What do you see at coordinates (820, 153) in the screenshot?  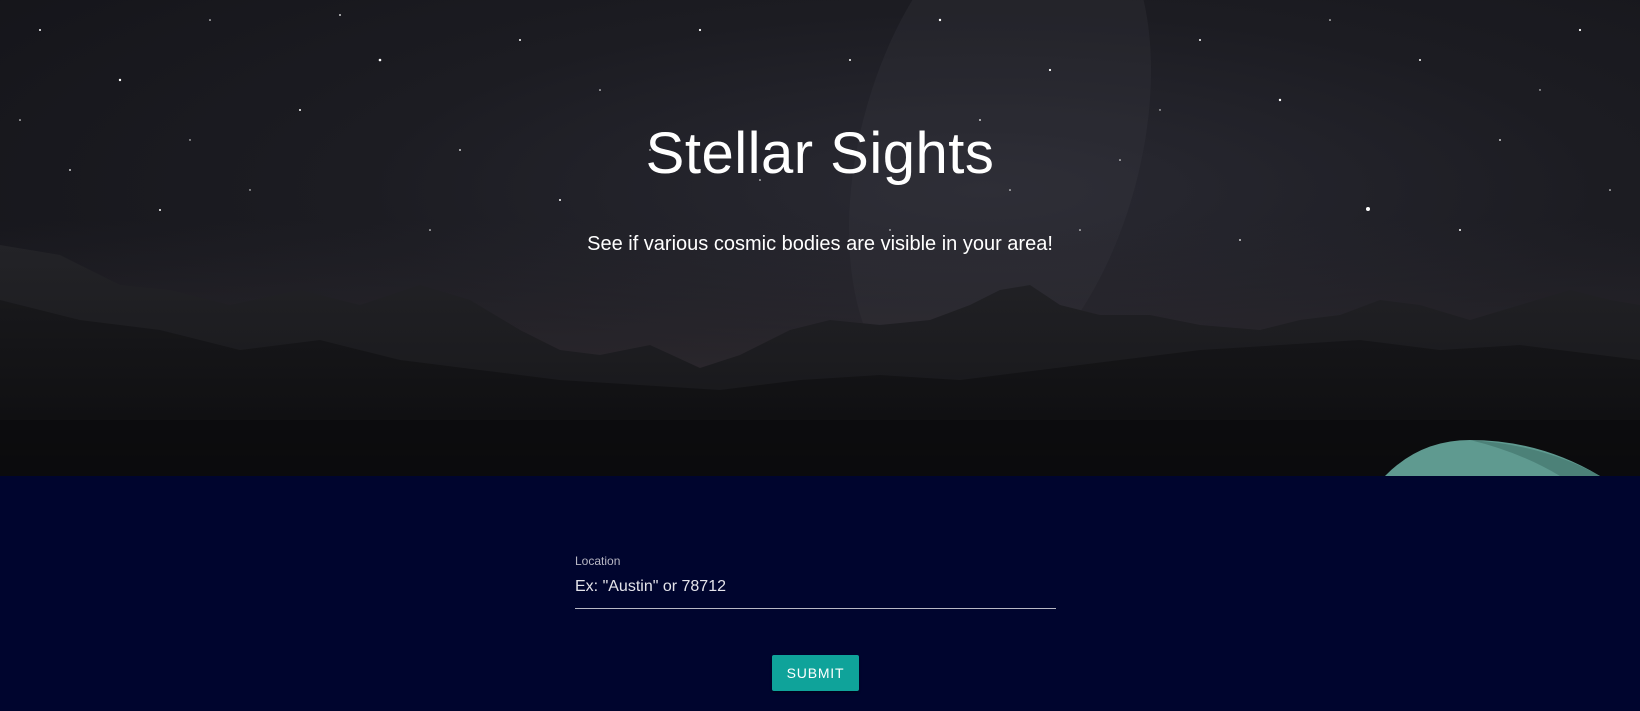 I see `page-title: Stellar Sights` at bounding box center [820, 153].